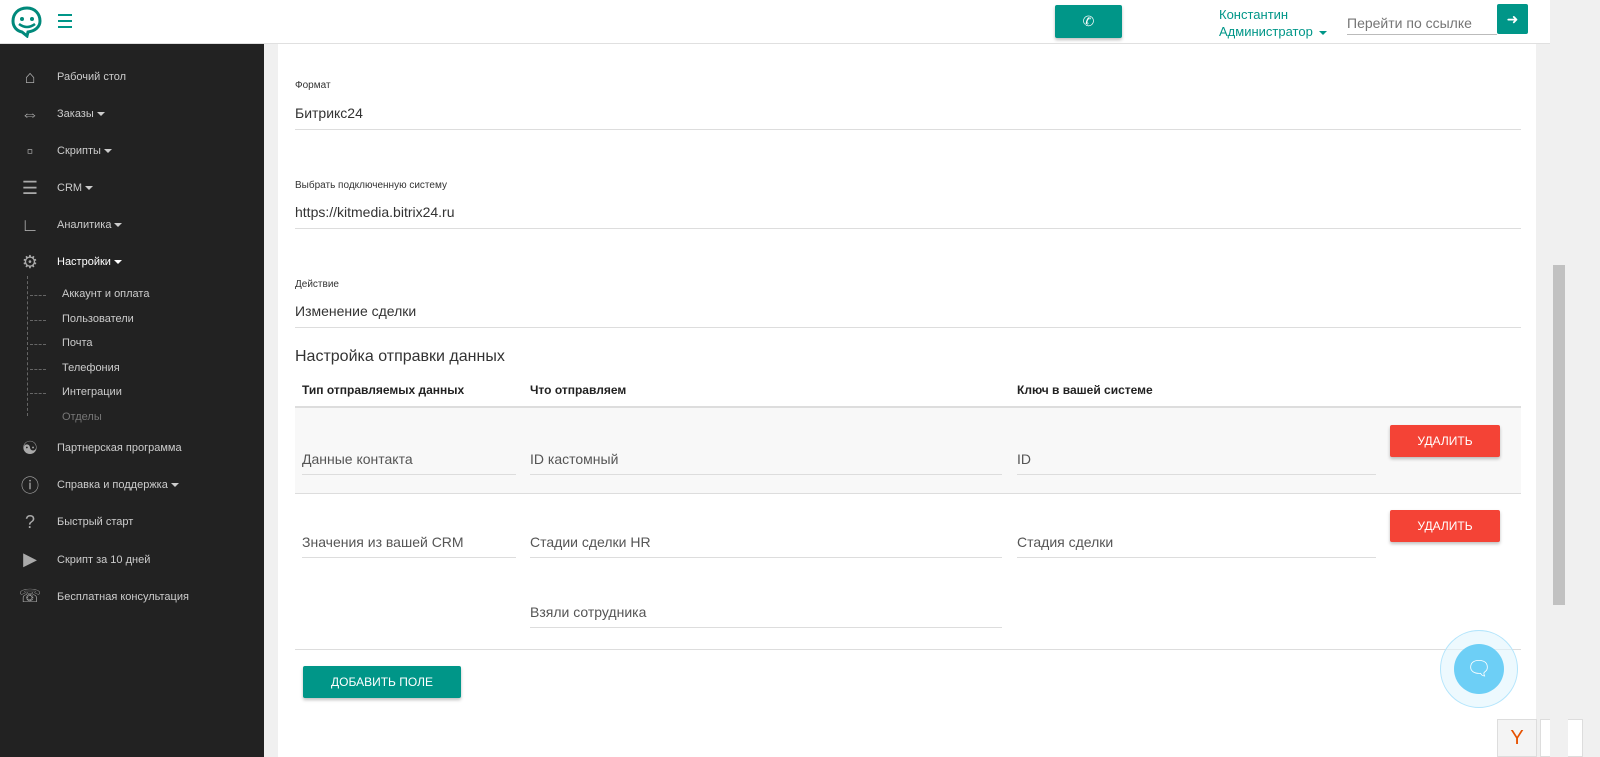 This screenshot has height=757, width=1600. I want to click on sidebar-subitem: Аккаунт и оплата, so click(105, 294).